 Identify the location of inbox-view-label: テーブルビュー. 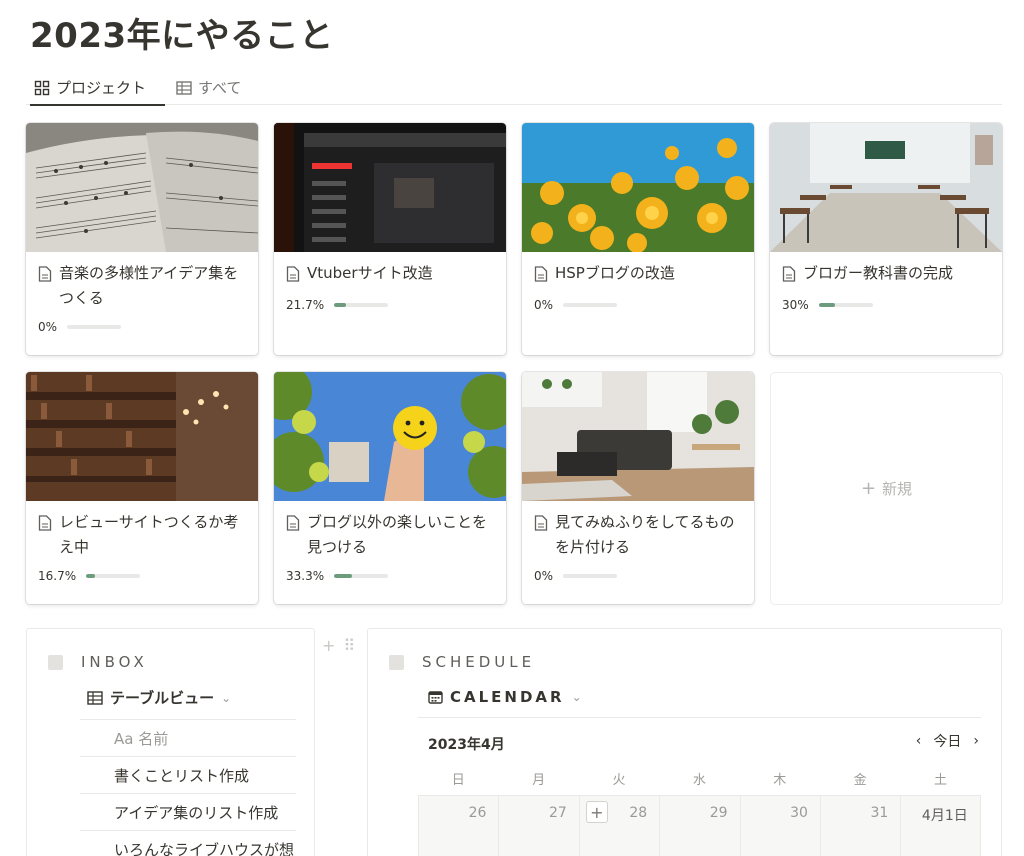
(162, 698).